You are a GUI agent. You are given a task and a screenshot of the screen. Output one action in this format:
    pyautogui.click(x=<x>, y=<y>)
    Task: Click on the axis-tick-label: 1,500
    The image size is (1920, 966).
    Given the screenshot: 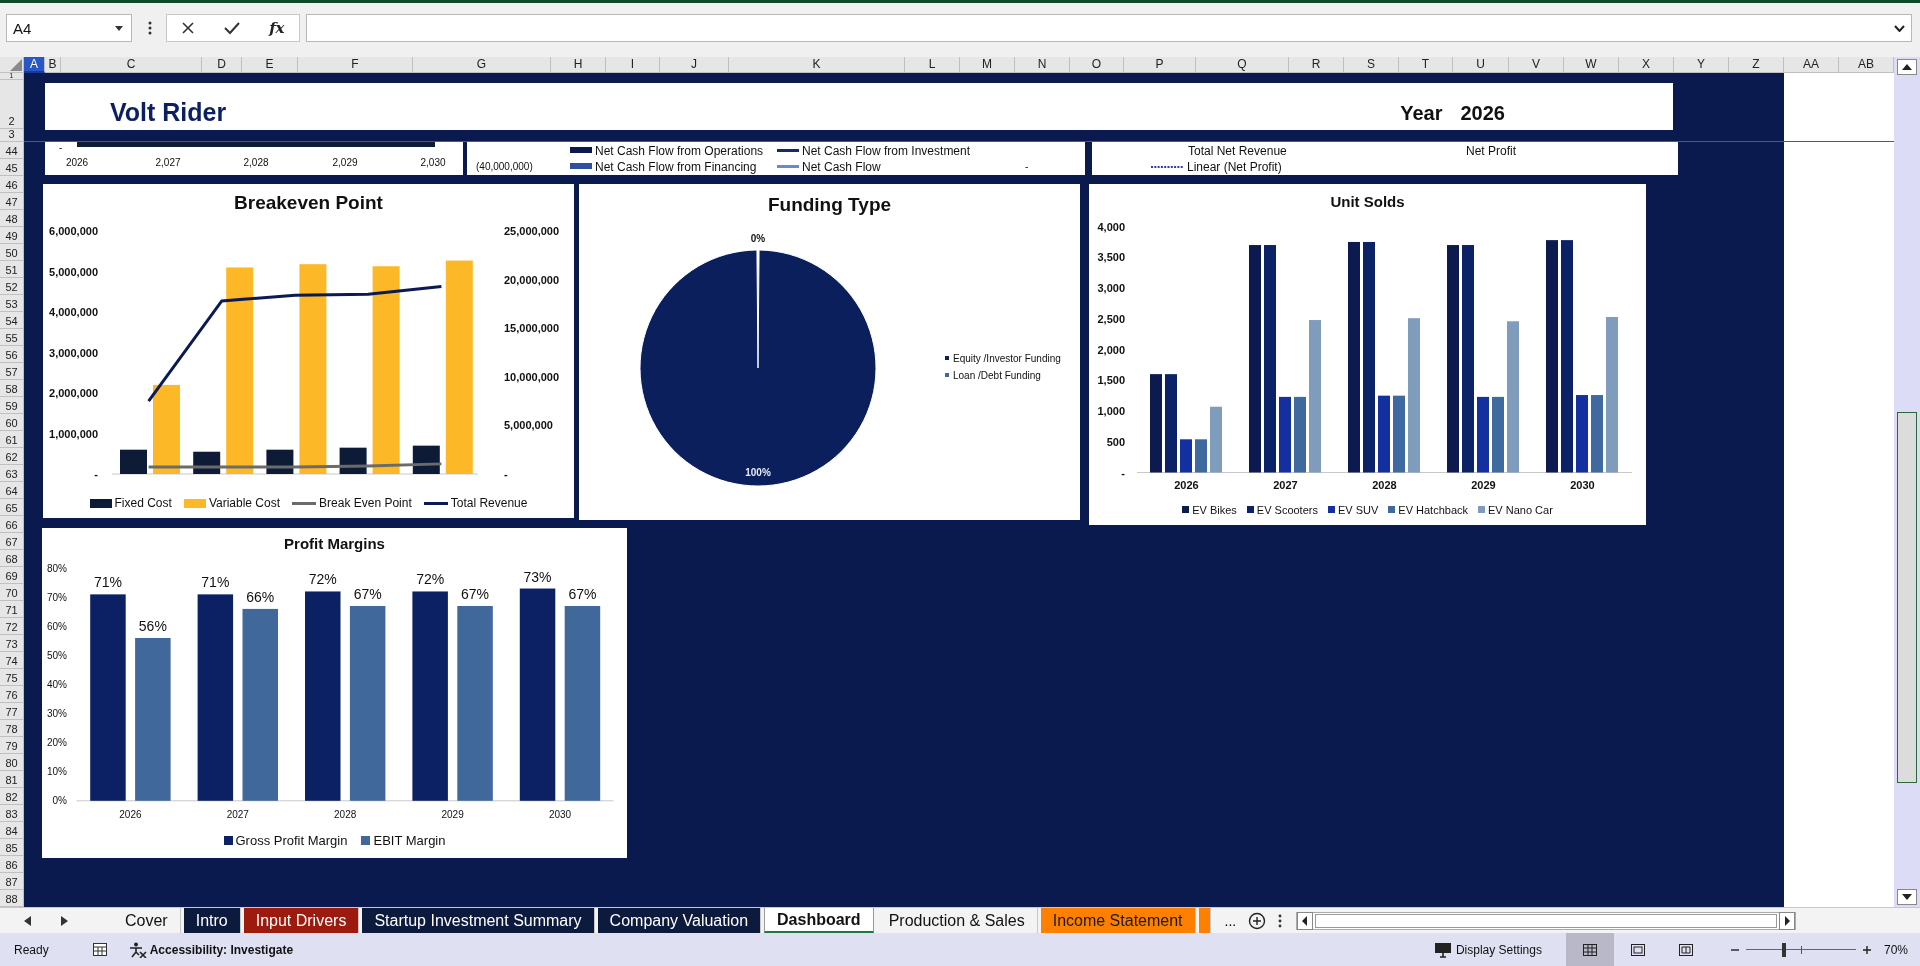 What is the action you would take?
    pyautogui.click(x=1111, y=380)
    